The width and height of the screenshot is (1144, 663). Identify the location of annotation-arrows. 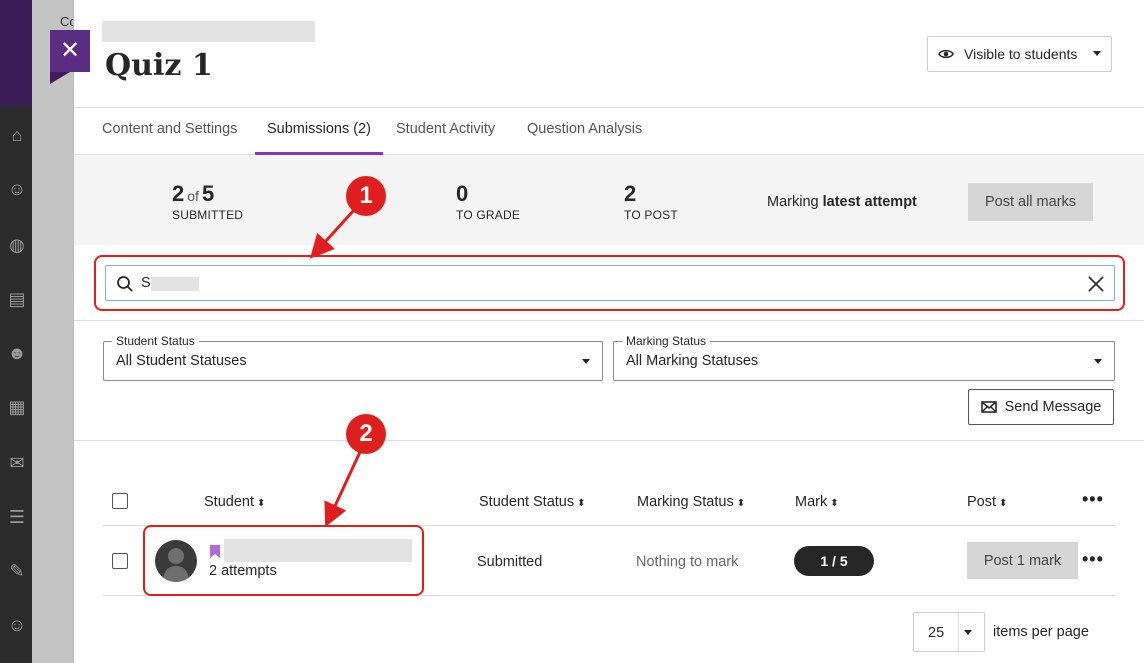
(335, 368).